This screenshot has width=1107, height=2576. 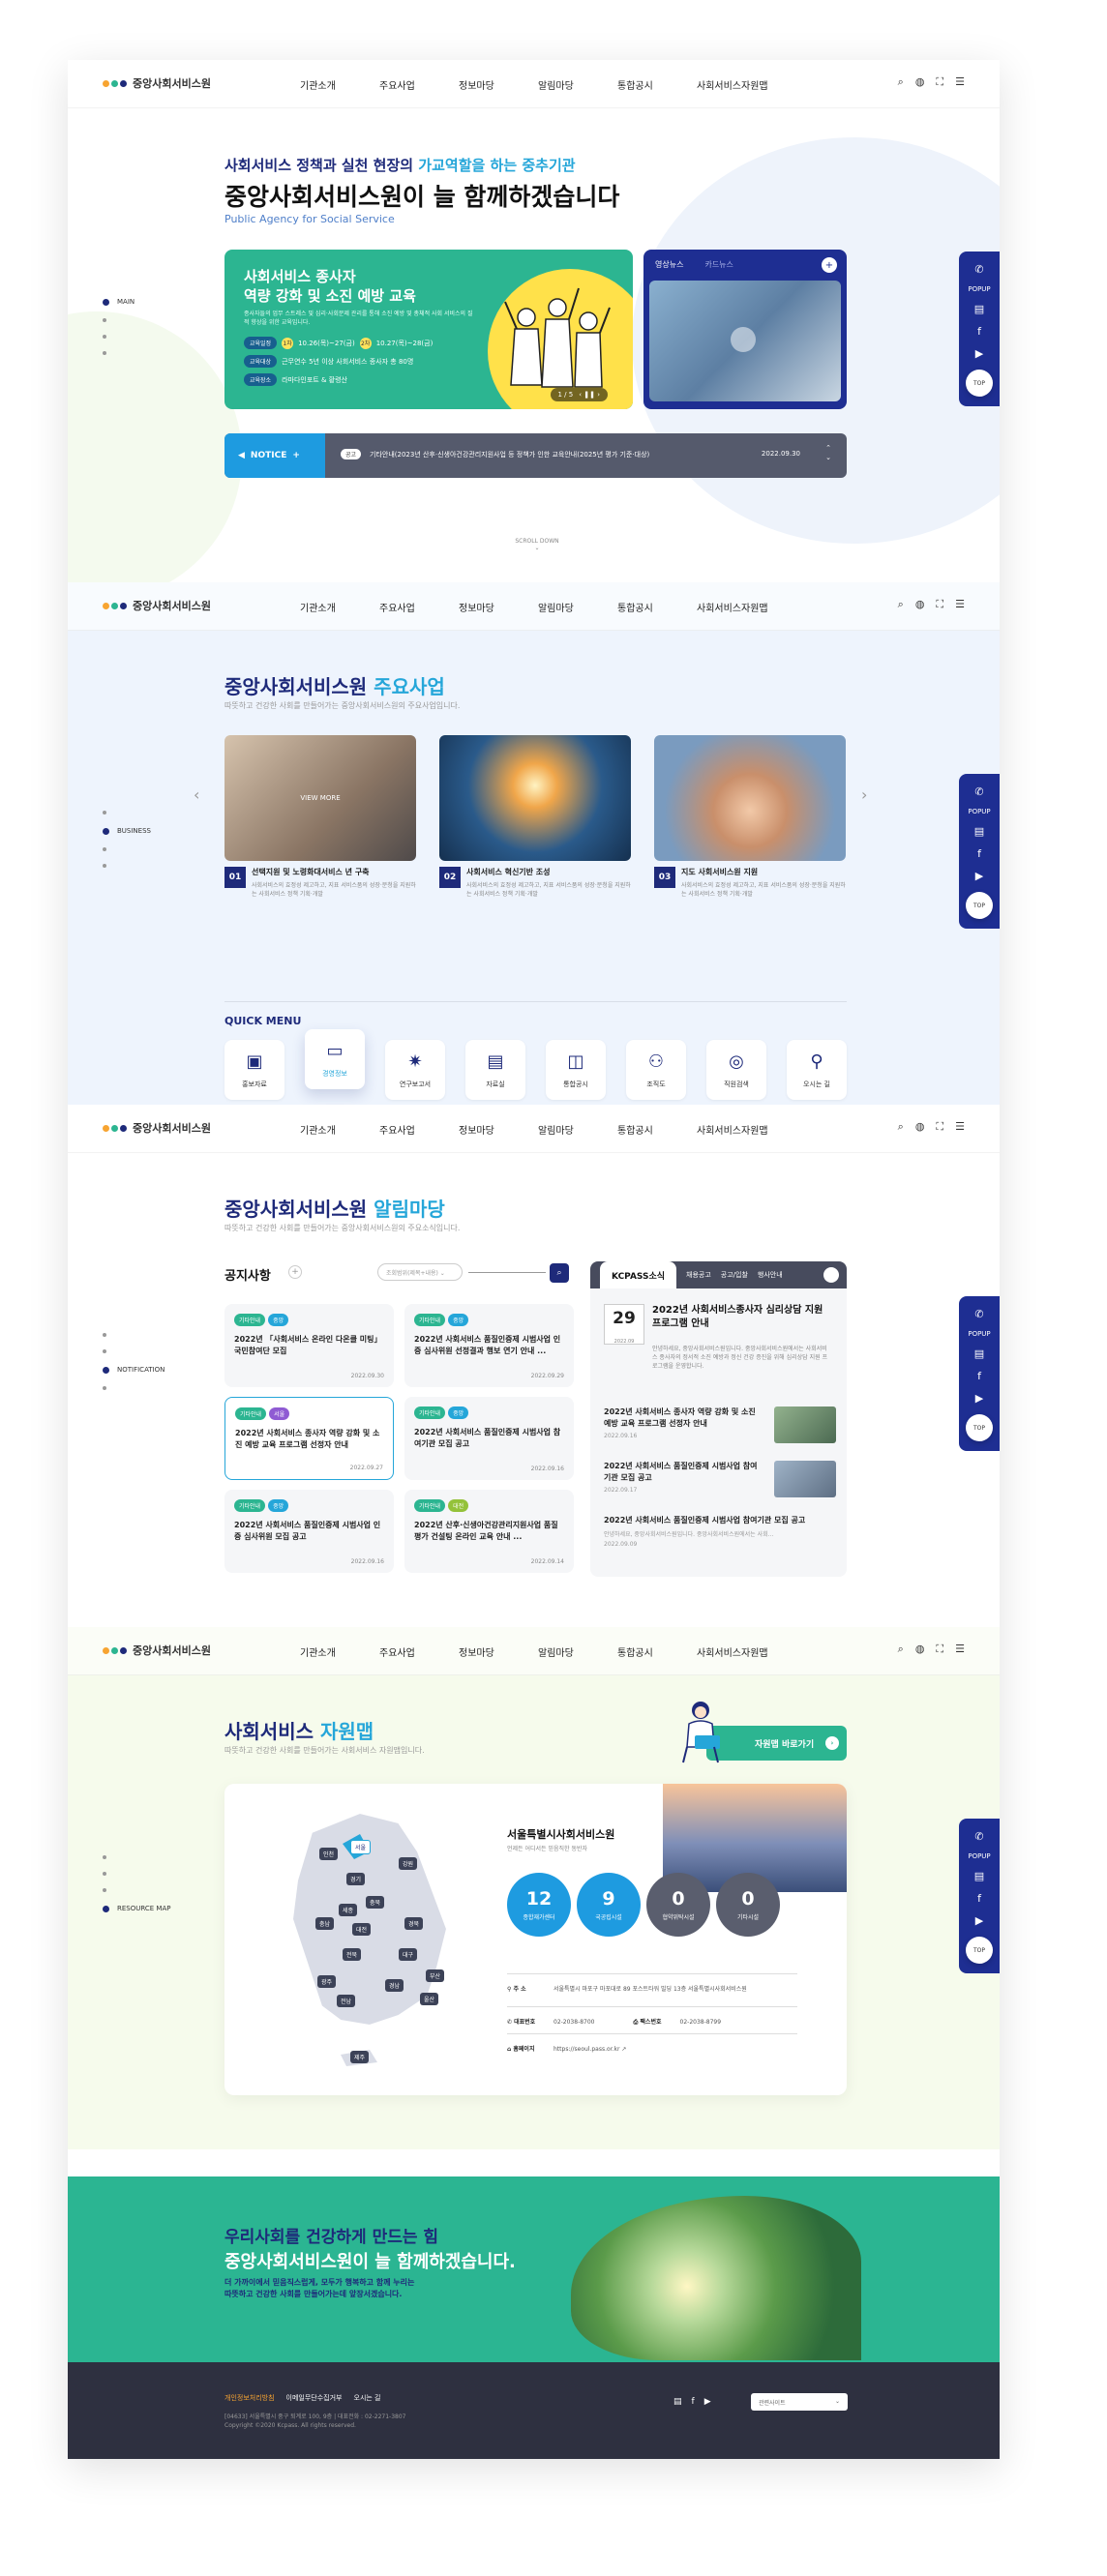 What do you see at coordinates (375, 1902) in the screenshot?
I see `region-label: 충북` at bounding box center [375, 1902].